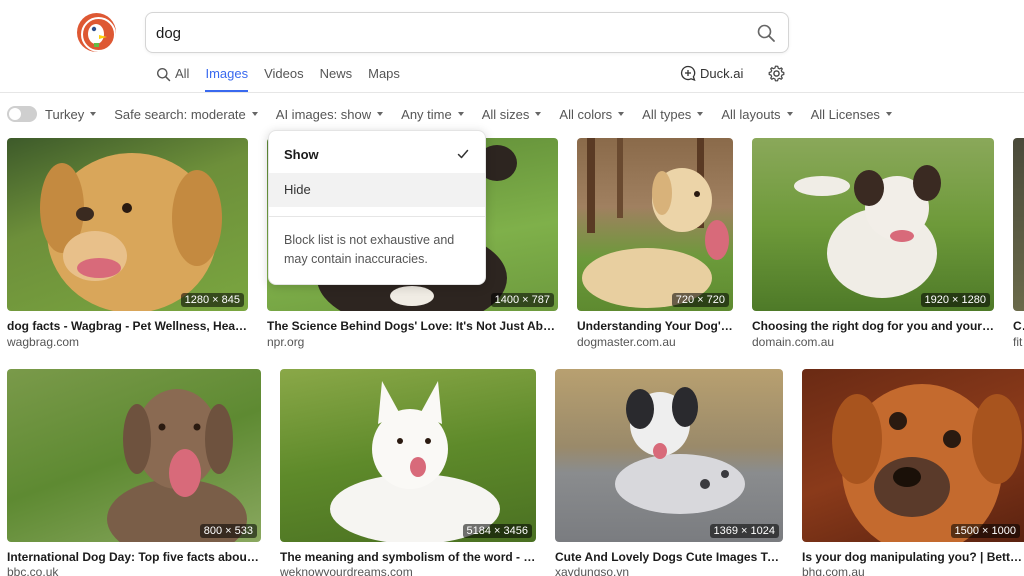 This screenshot has height=576, width=1024. I want to click on layout-filter: All layouts, so click(757, 114).